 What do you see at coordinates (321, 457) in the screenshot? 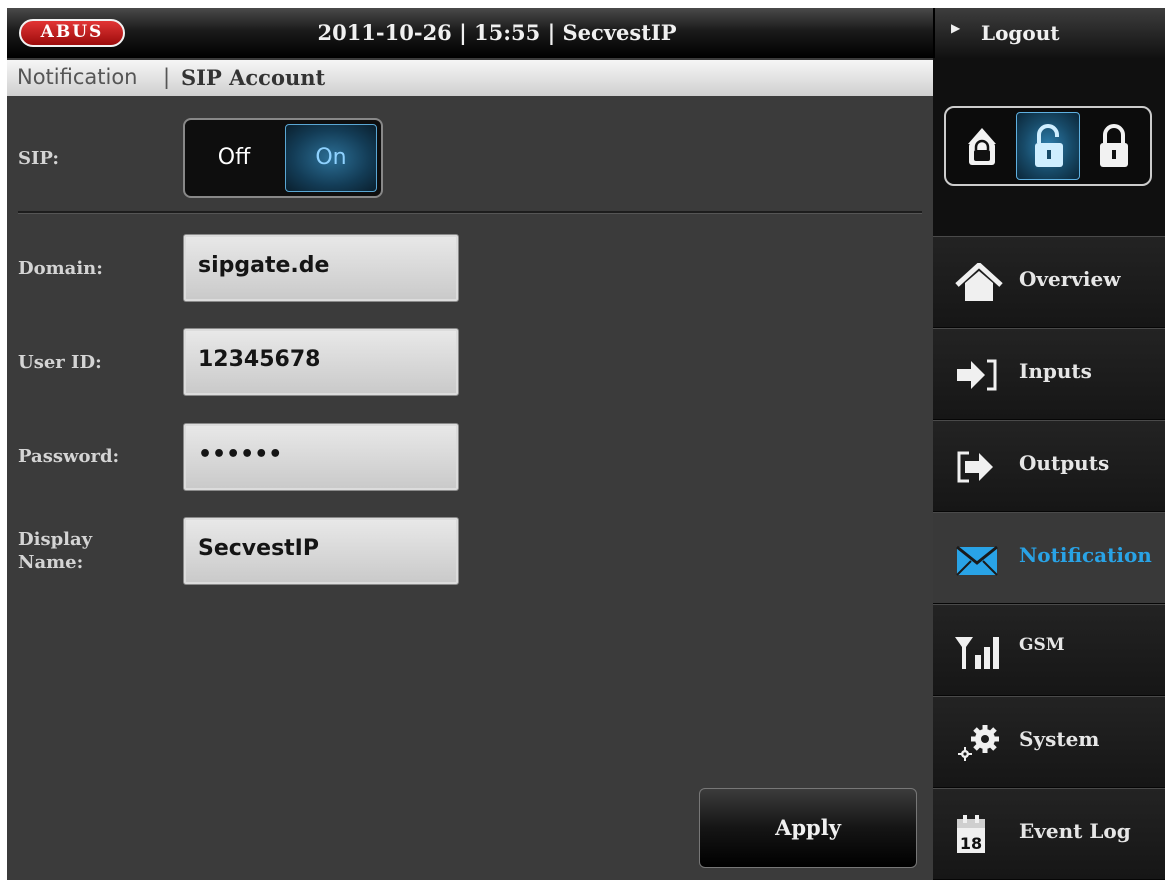
I see `password-field: ••••••` at bounding box center [321, 457].